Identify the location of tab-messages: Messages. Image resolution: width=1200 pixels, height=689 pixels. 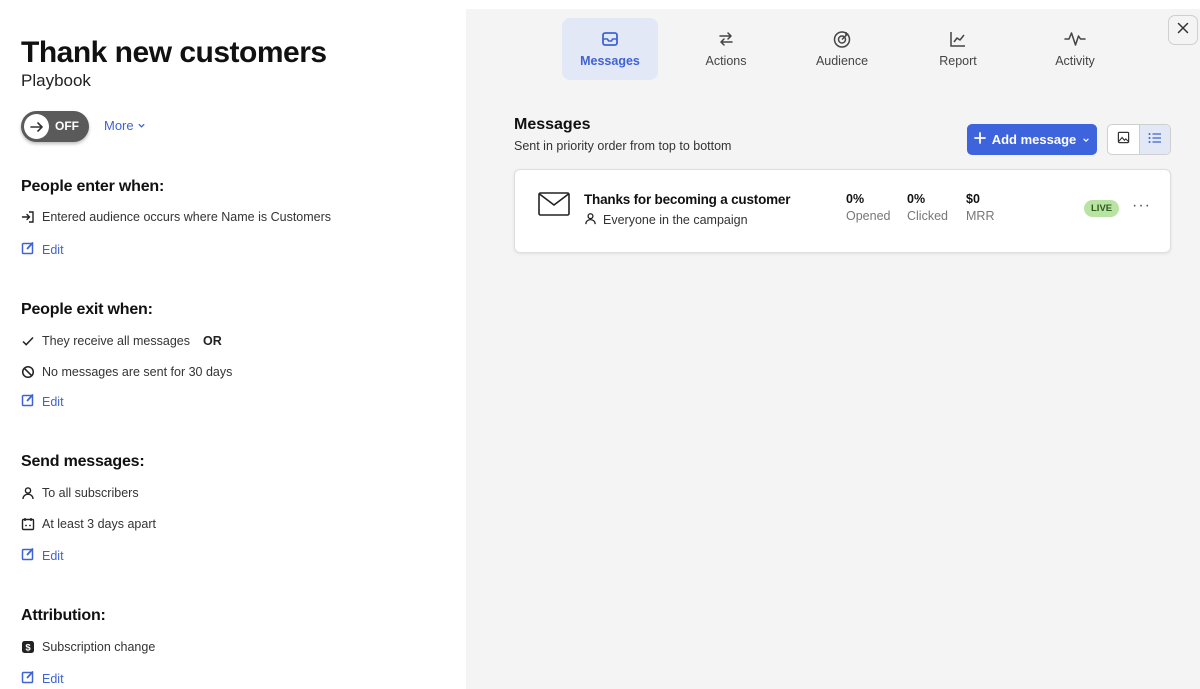
(610, 49).